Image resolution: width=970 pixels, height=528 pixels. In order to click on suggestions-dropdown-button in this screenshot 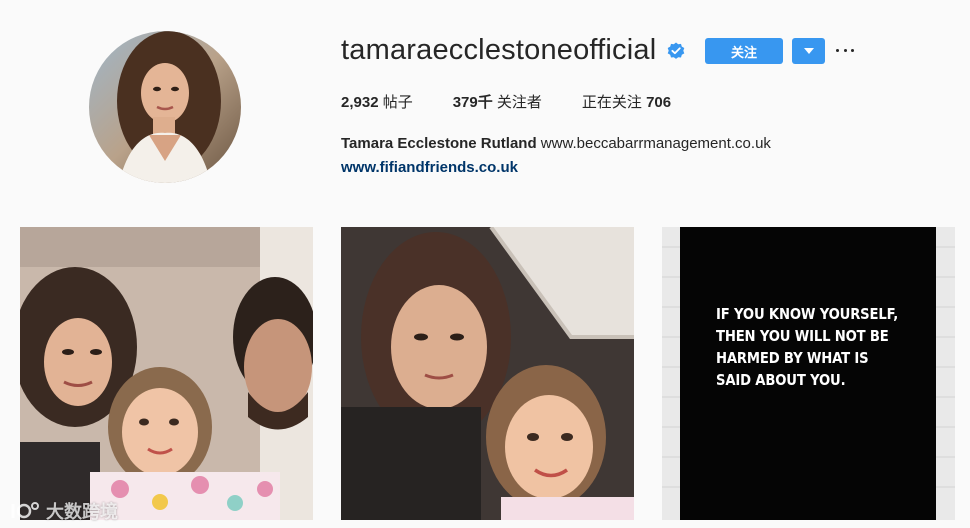, I will do `click(808, 51)`.